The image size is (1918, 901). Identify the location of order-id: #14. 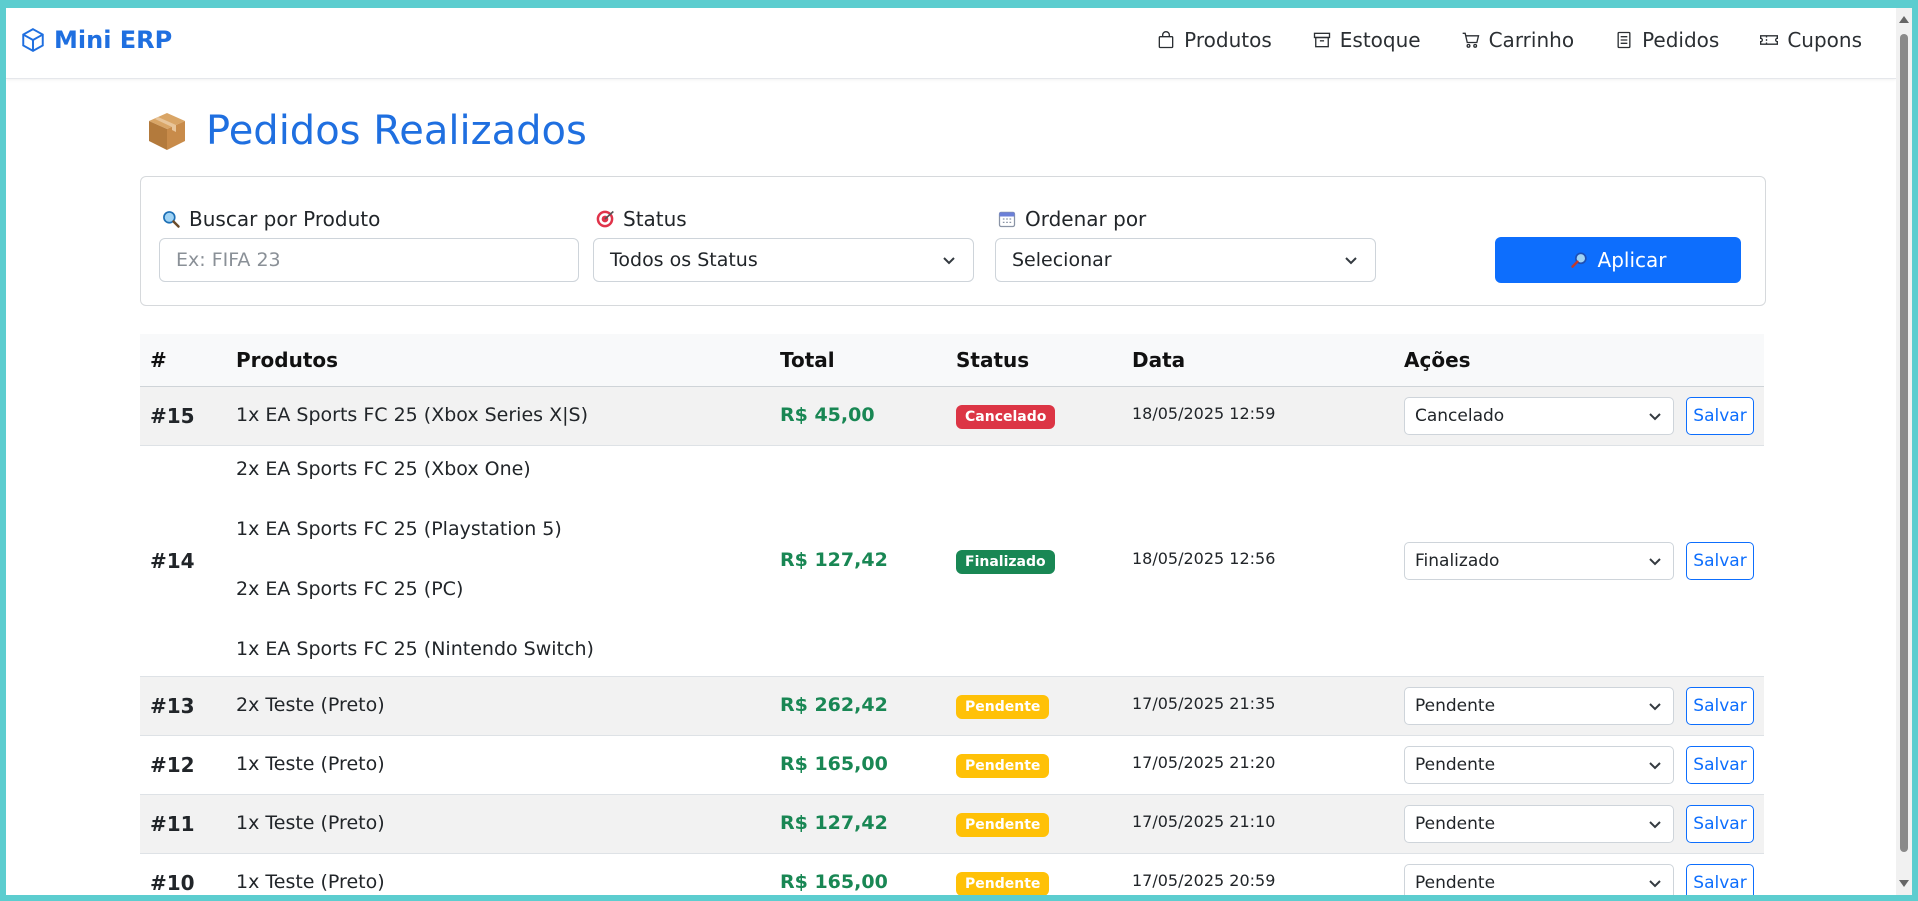
(172, 561).